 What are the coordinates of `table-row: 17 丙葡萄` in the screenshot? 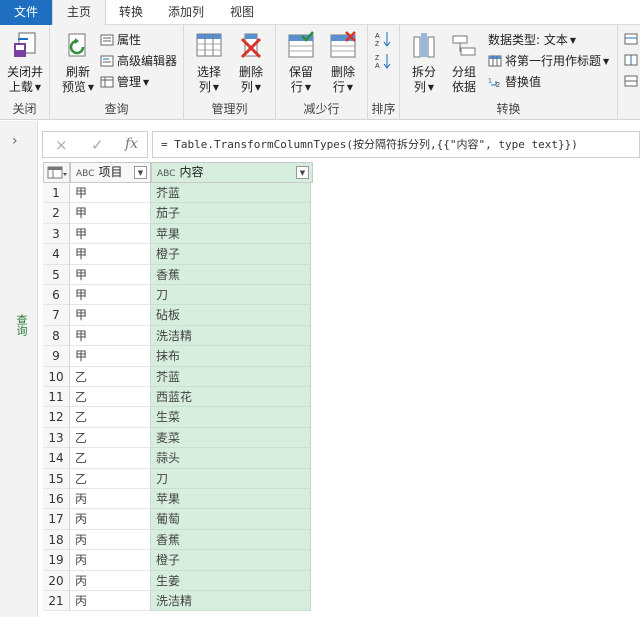 It's located at (178, 519).